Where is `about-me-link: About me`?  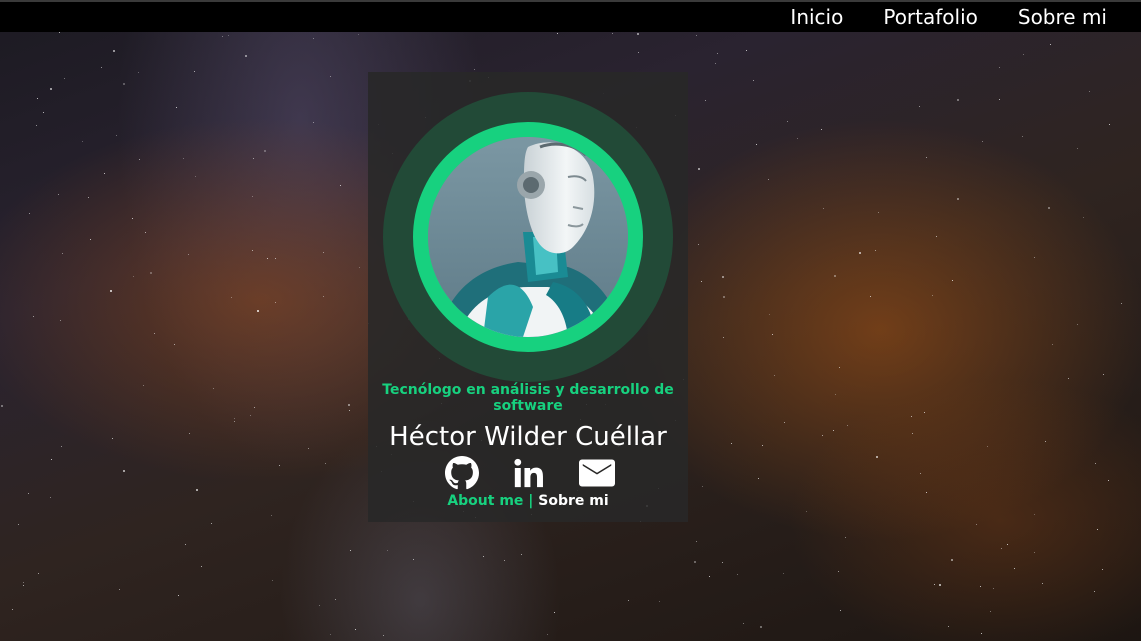 about-me-link: About me is located at coordinates (485, 501).